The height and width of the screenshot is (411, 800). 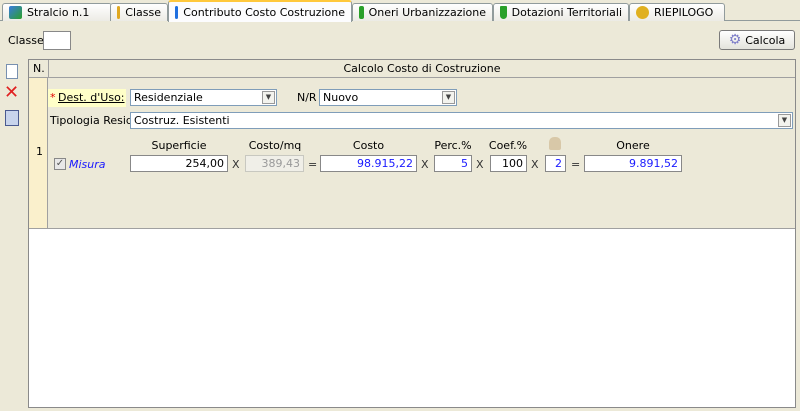 I want to click on calcola-button: ⚙ Calcola, so click(x=757, y=40).